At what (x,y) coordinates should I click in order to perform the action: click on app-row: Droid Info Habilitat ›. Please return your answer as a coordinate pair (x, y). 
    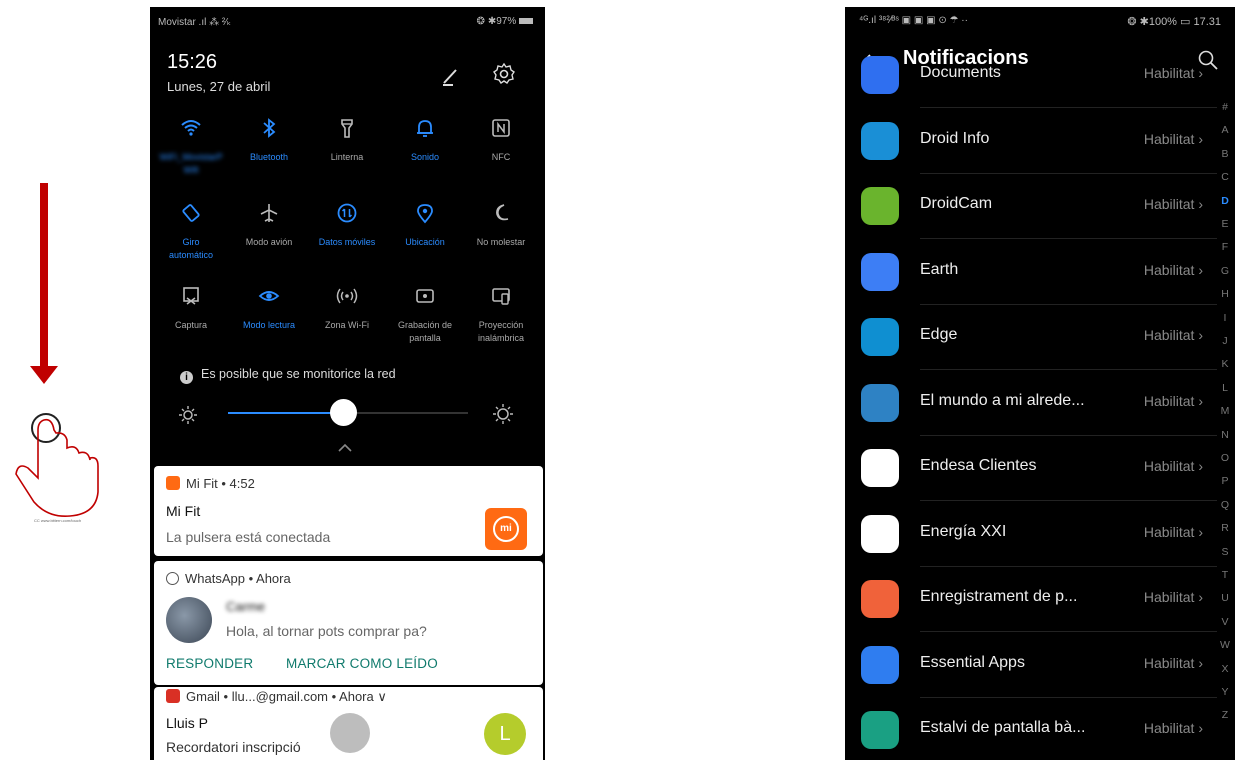
    Looking at the image, I should click on (1031, 141).